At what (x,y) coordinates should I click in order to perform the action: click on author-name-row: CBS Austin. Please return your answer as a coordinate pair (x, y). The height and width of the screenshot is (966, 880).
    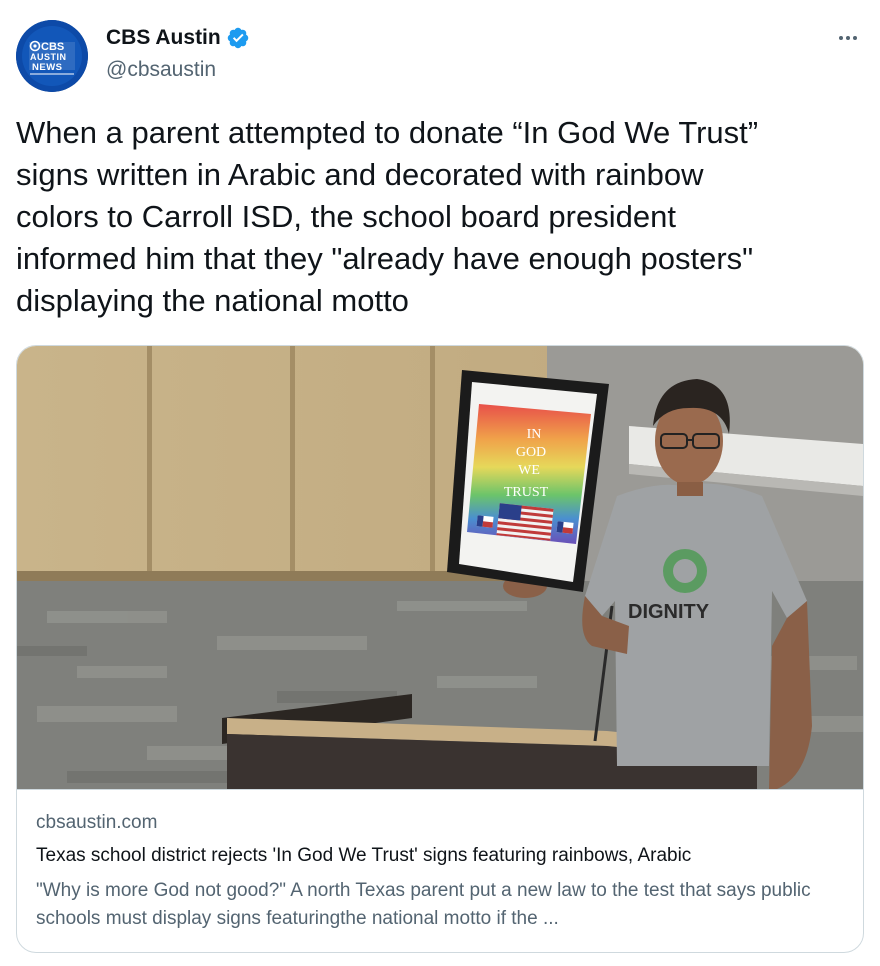
    Looking at the image, I should click on (178, 38).